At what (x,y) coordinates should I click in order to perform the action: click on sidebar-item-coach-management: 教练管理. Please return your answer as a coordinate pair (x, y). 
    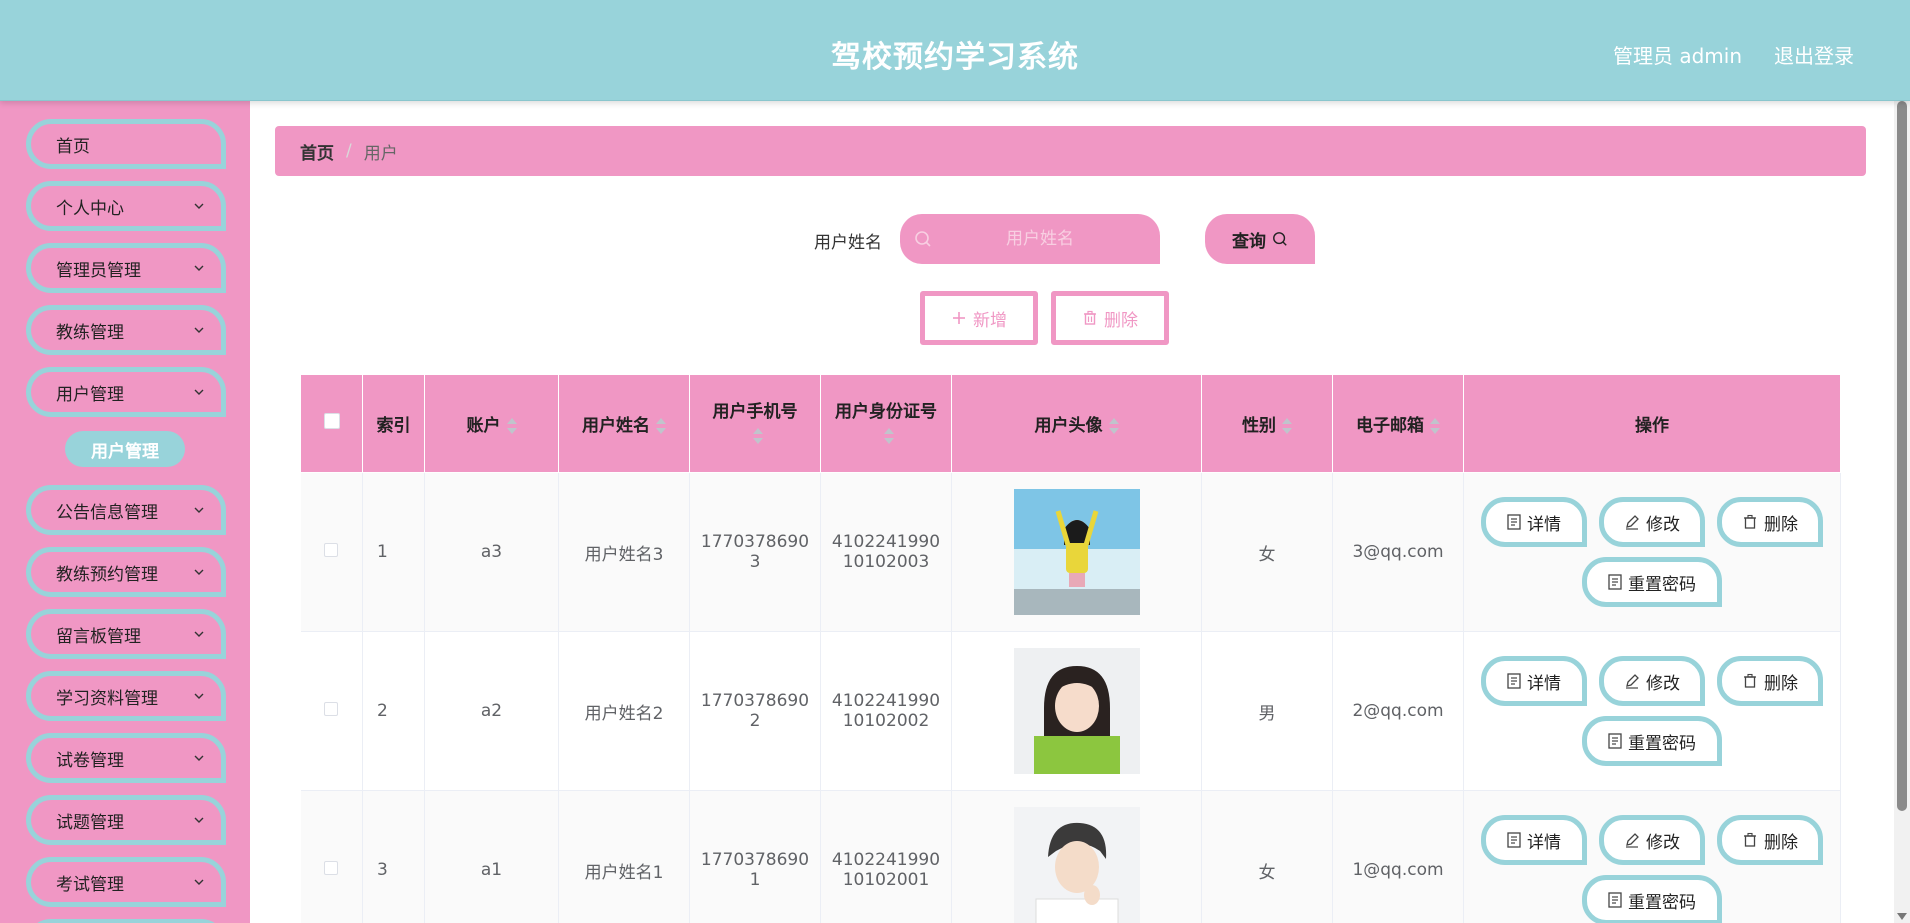
    Looking at the image, I should click on (126, 330).